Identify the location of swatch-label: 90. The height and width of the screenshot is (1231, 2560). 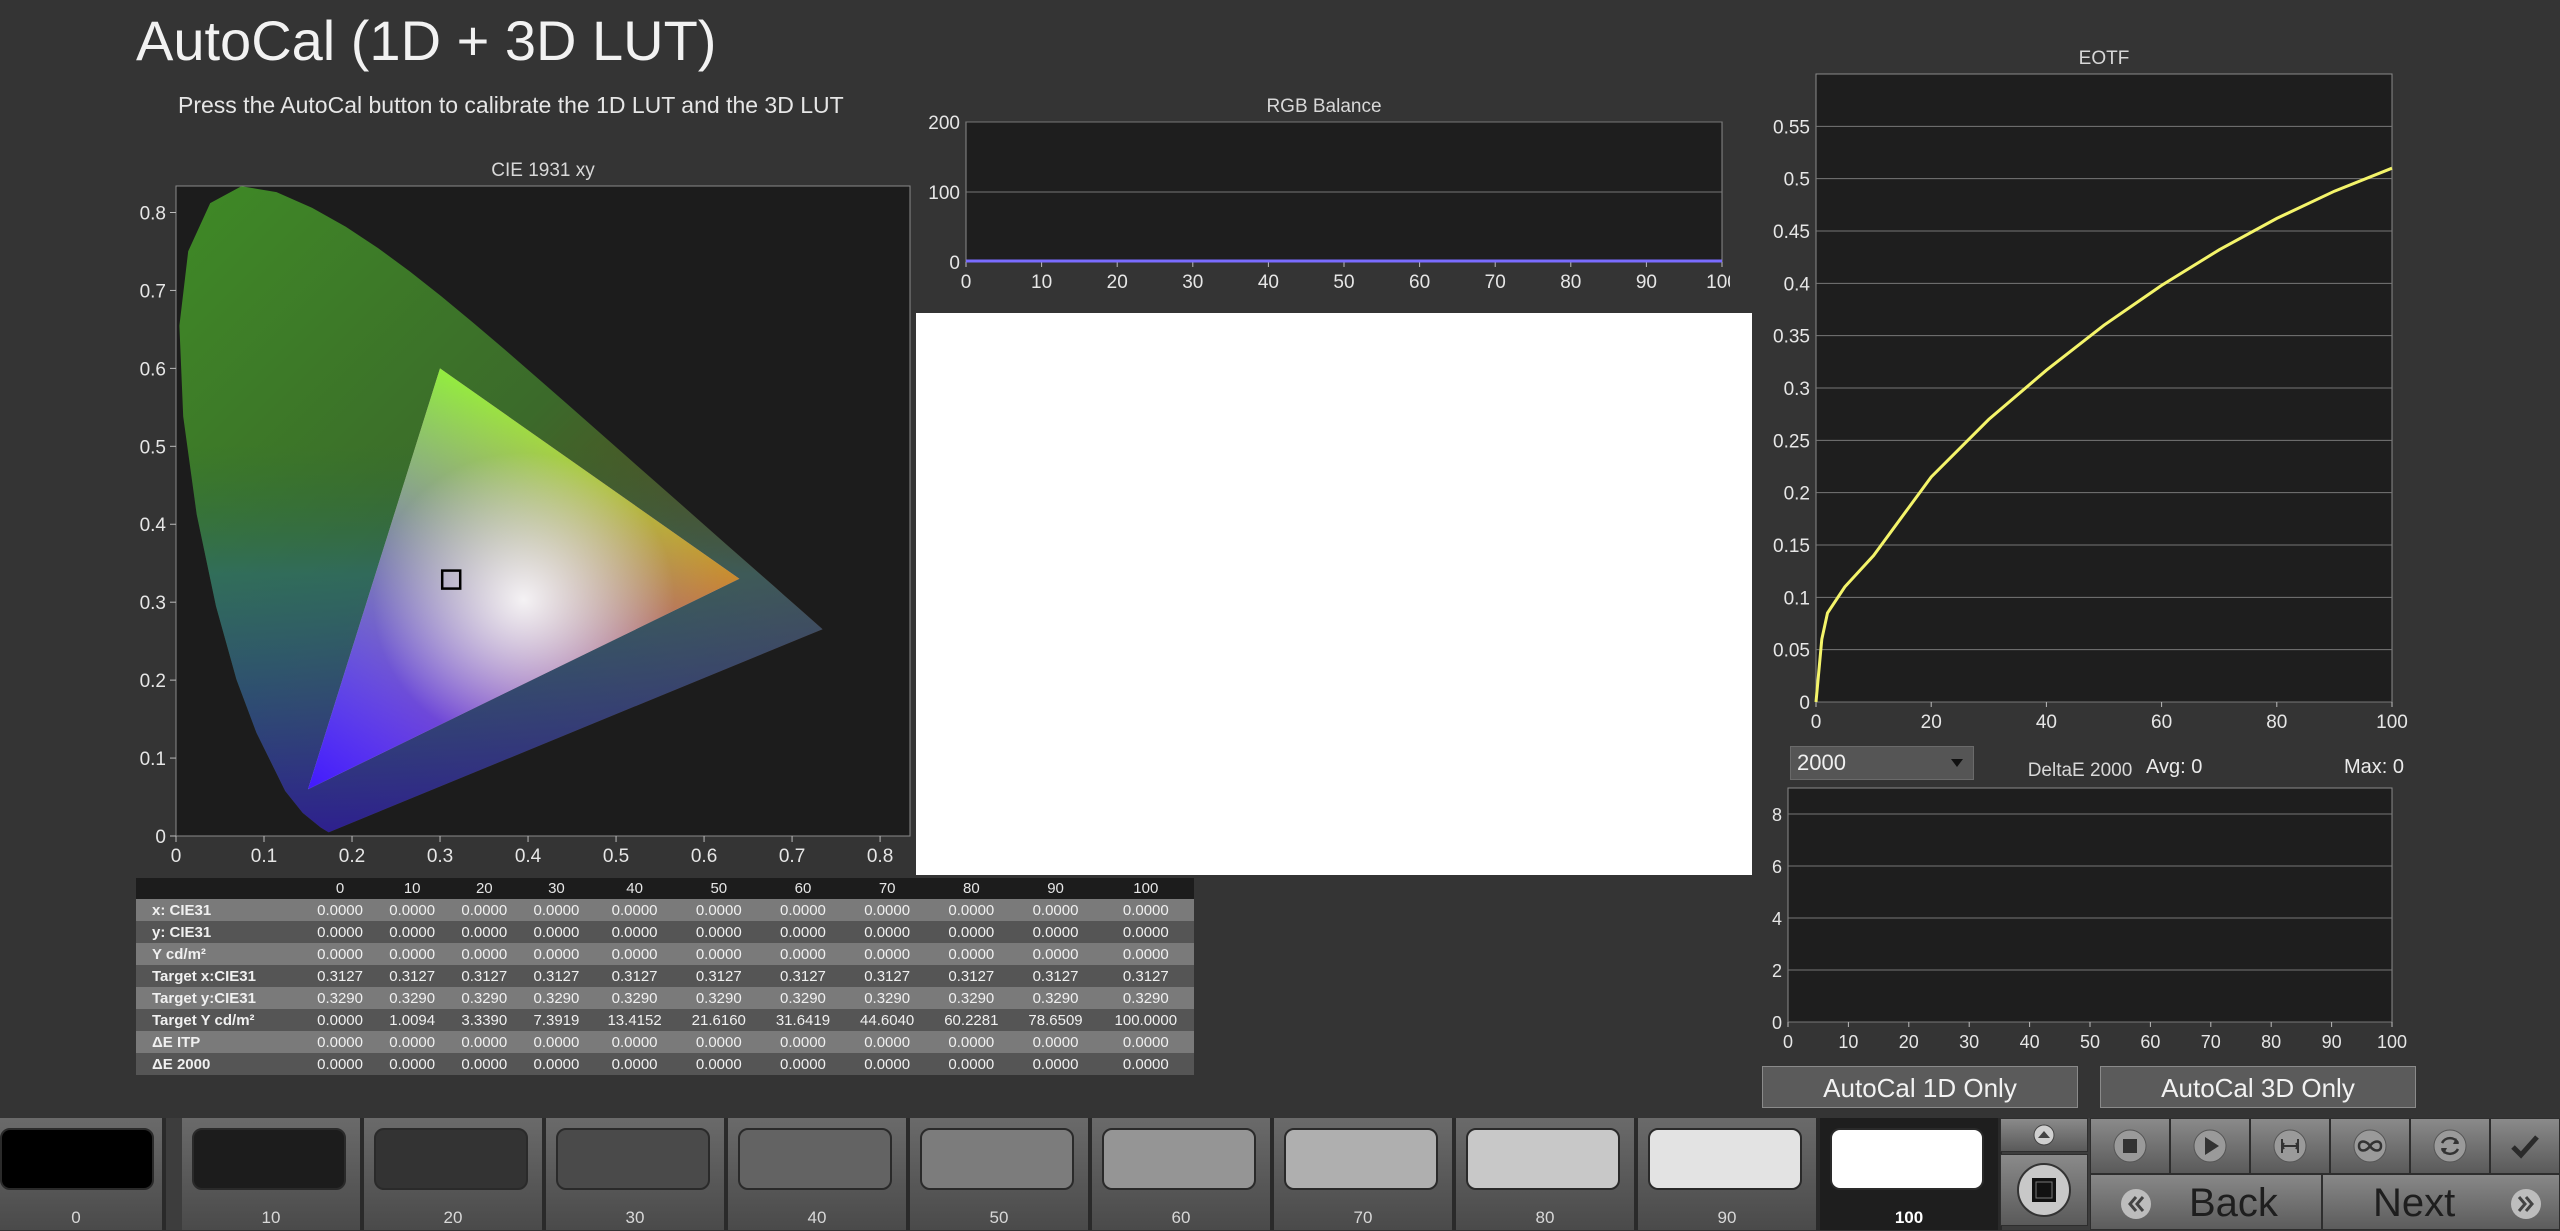
(1727, 1217).